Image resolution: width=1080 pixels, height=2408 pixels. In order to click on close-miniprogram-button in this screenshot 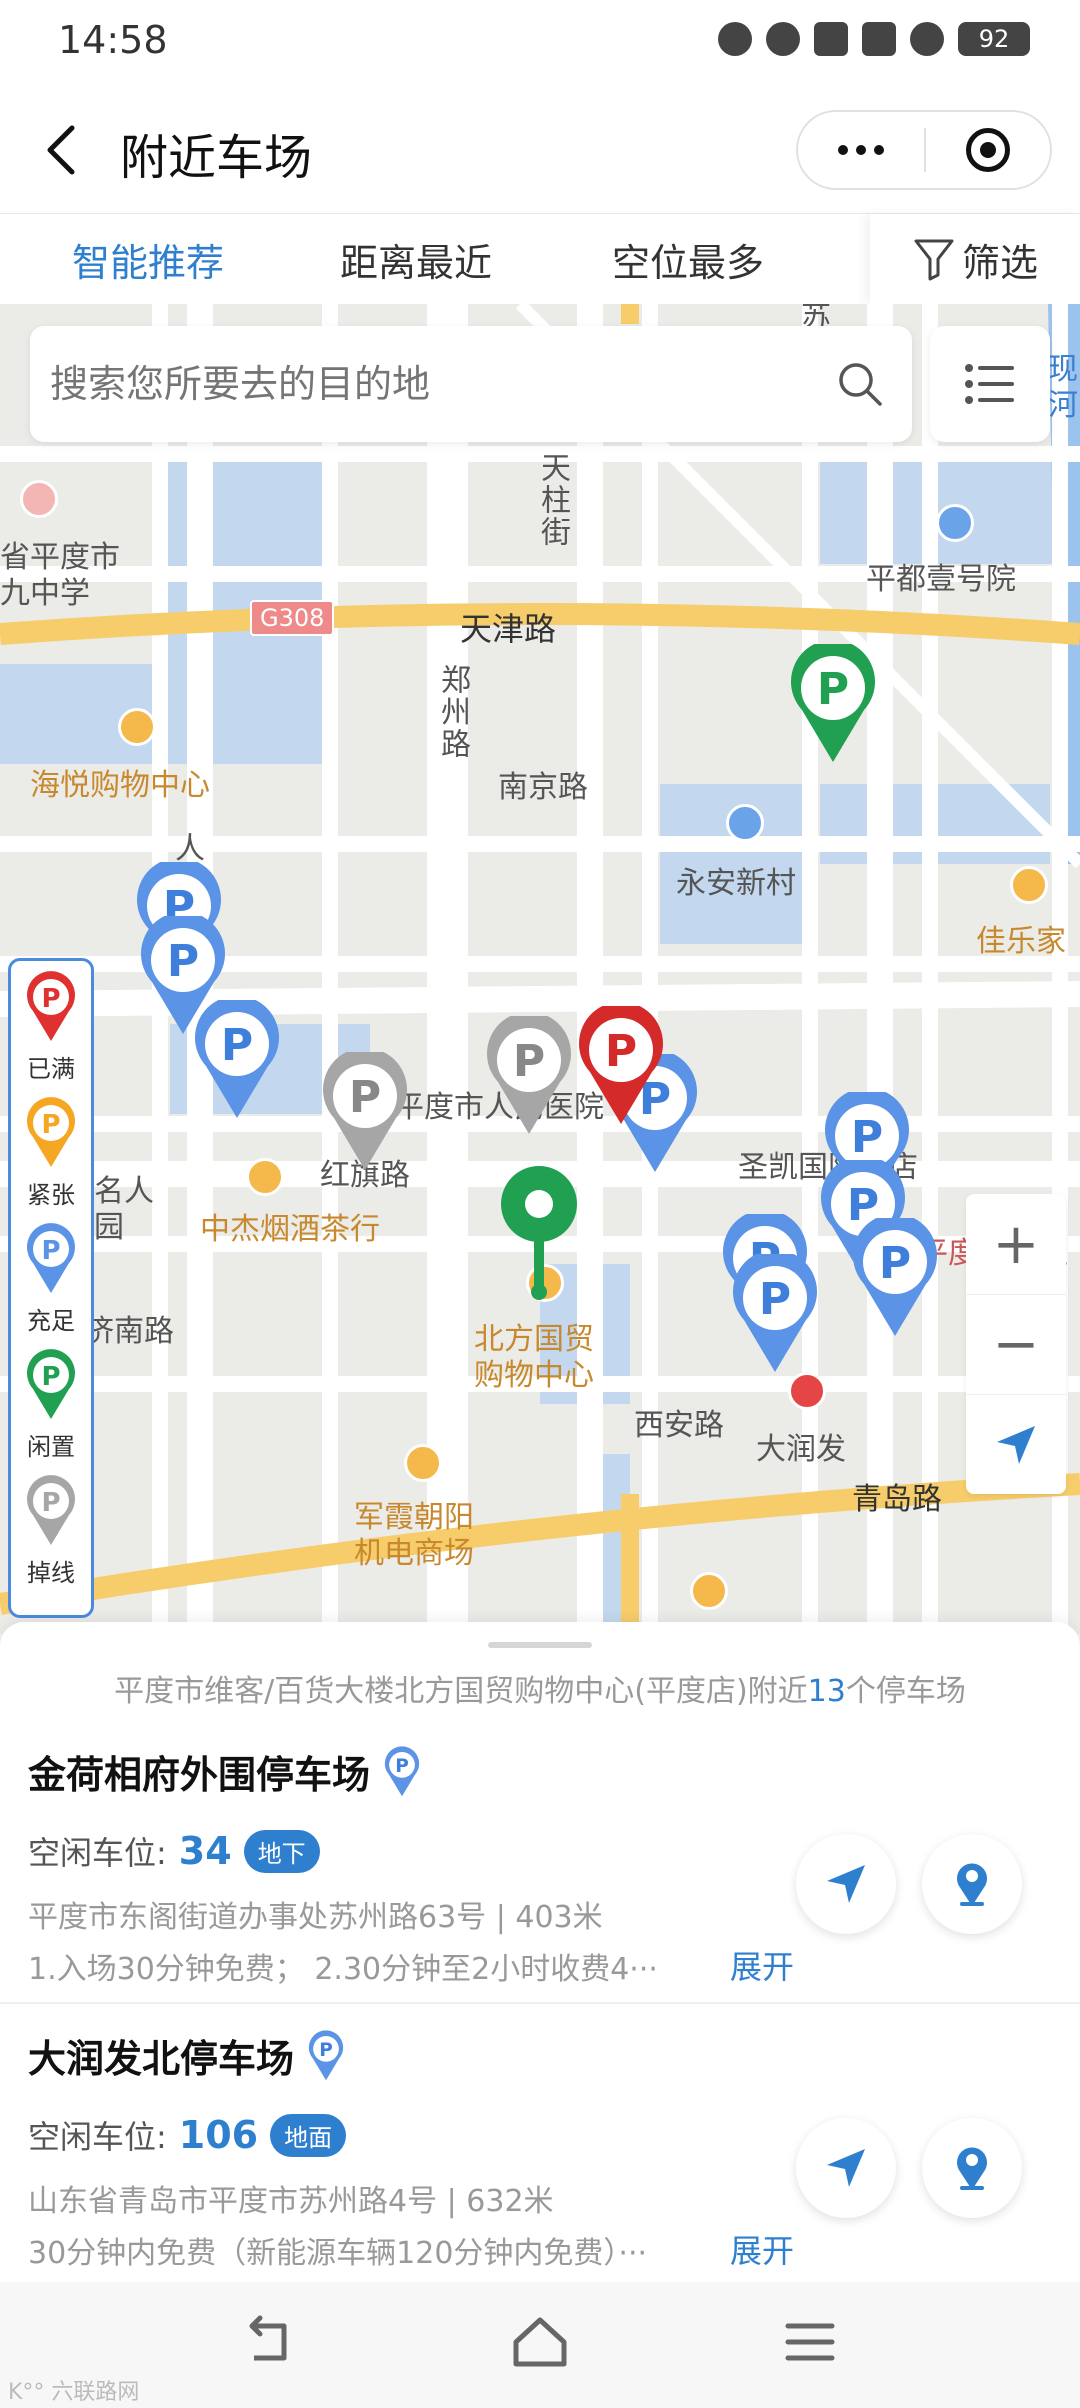, I will do `click(988, 150)`.